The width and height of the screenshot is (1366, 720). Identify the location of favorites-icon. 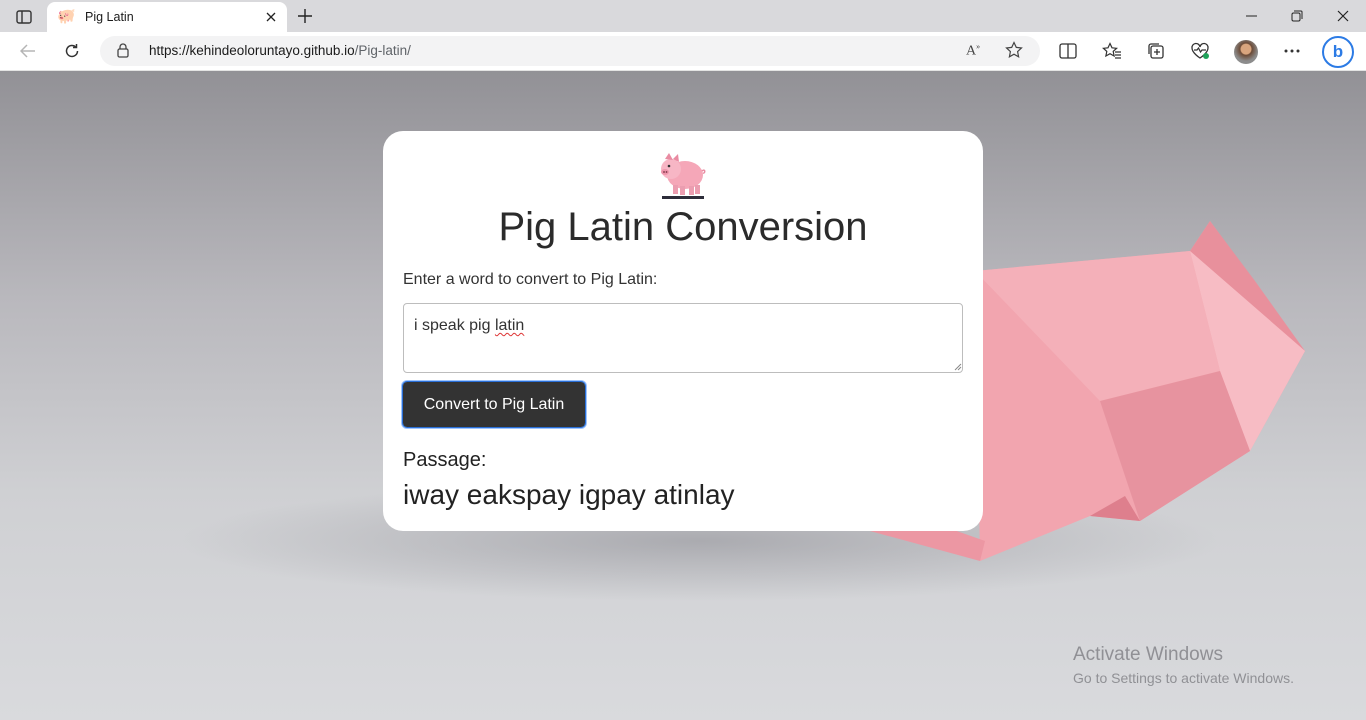
(1112, 51).